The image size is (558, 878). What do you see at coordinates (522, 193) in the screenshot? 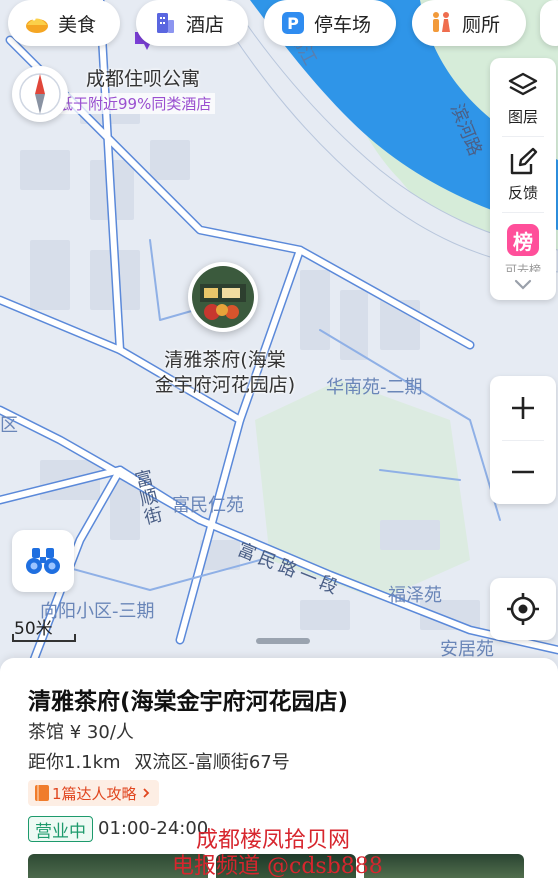
I see `feedback-label: 反馈` at bounding box center [522, 193].